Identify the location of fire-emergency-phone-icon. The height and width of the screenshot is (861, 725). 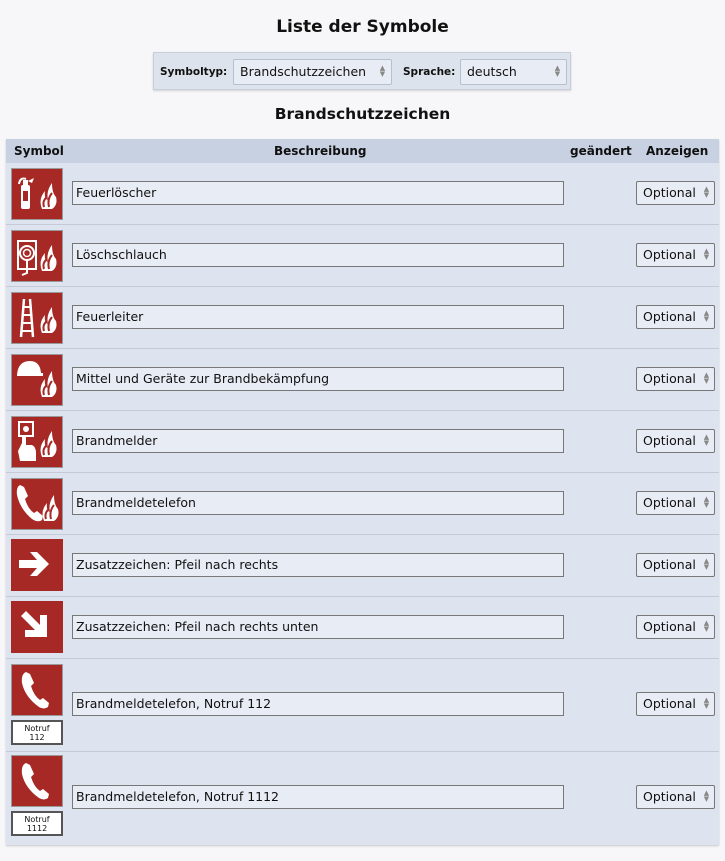
(37, 504).